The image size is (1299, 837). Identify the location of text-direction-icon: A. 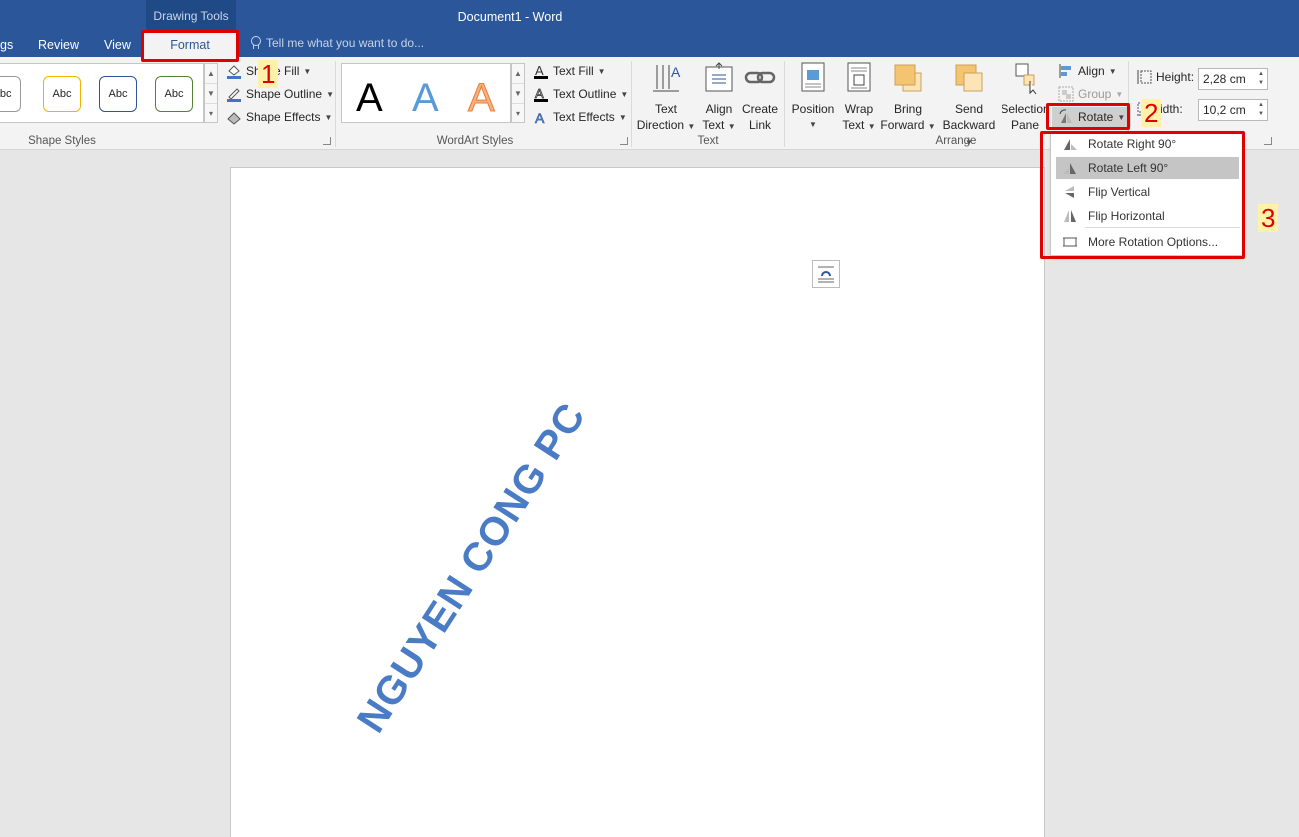
(666, 78).